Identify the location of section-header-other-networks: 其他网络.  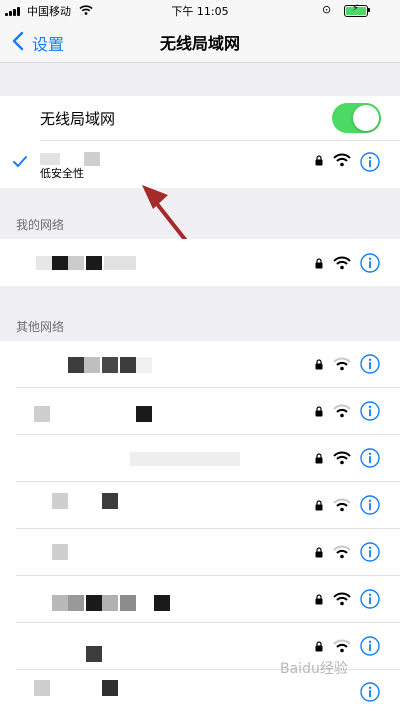
(40, 327).